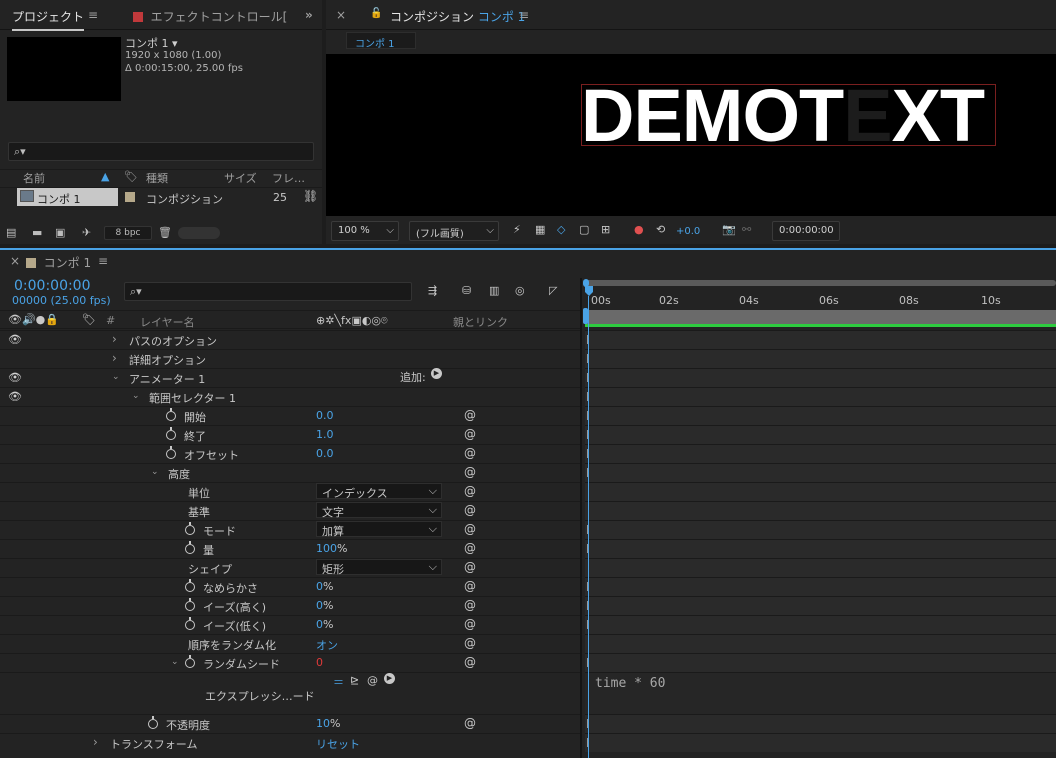 The width and height of the screenshot is (1056, 758). I want to click on property-dropdown: 矩形 ⌵, so click(379, 567).